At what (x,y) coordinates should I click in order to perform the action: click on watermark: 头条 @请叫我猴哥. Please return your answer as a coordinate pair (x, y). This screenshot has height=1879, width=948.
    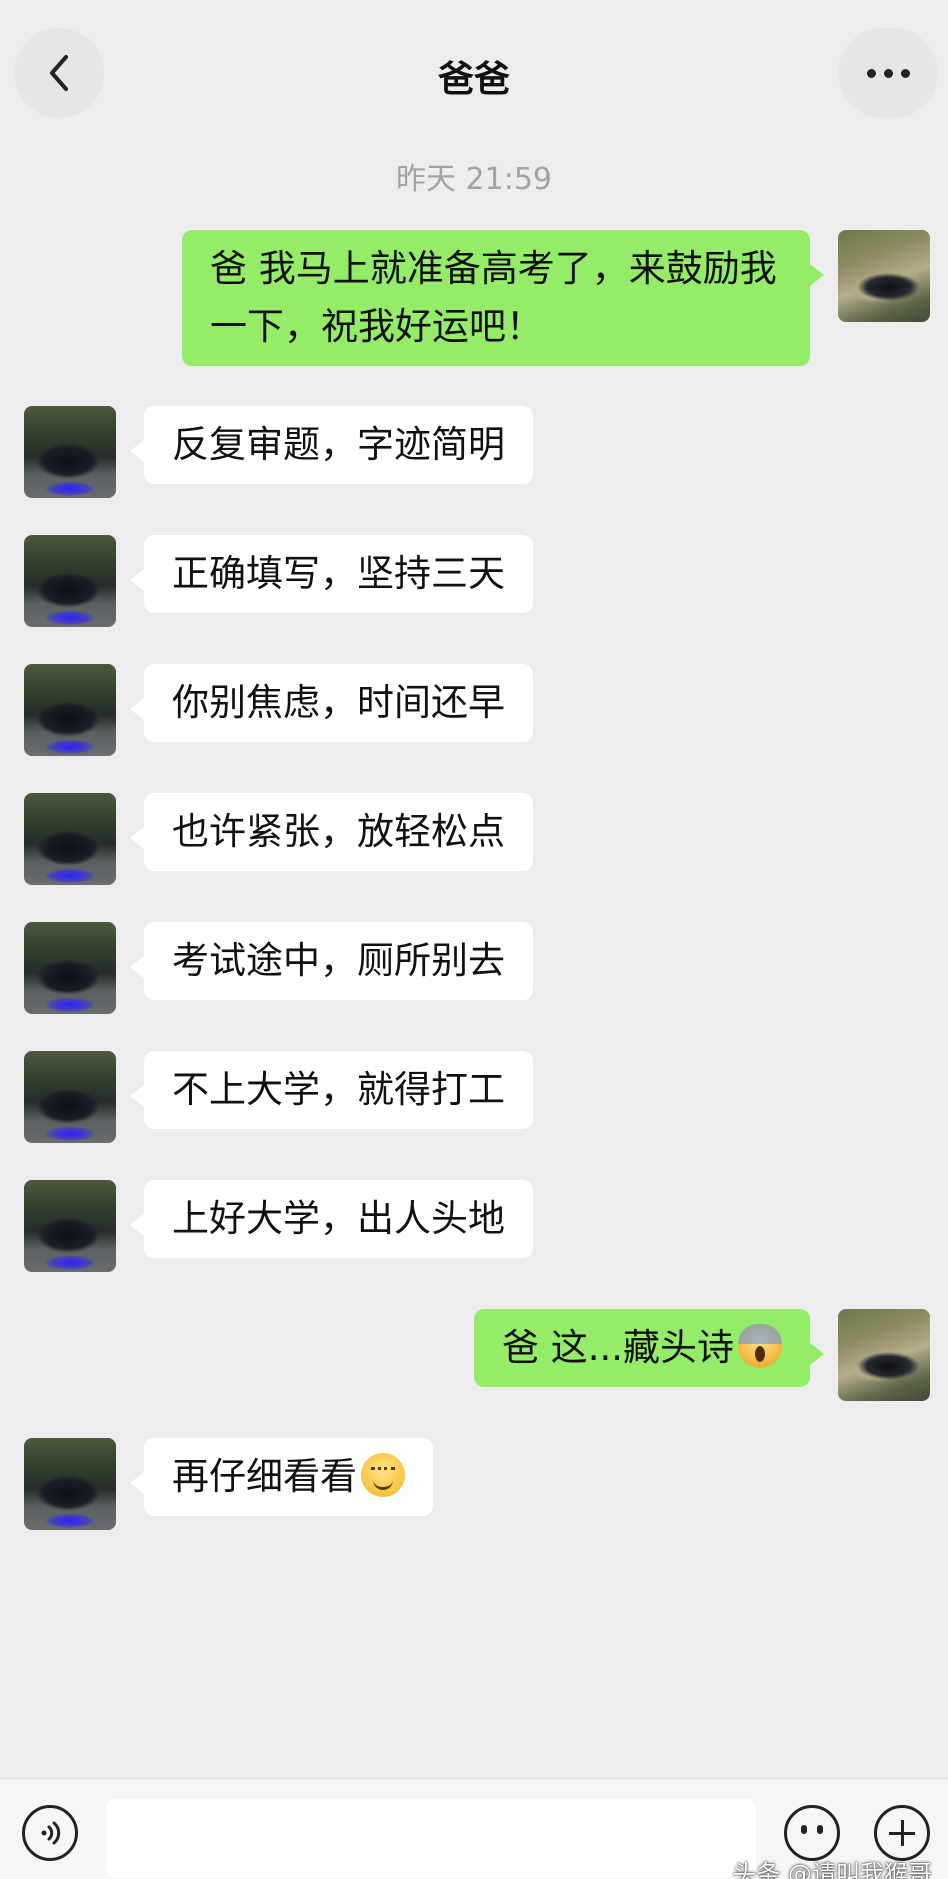
    Looking at the image, I should click on (832, 1869).